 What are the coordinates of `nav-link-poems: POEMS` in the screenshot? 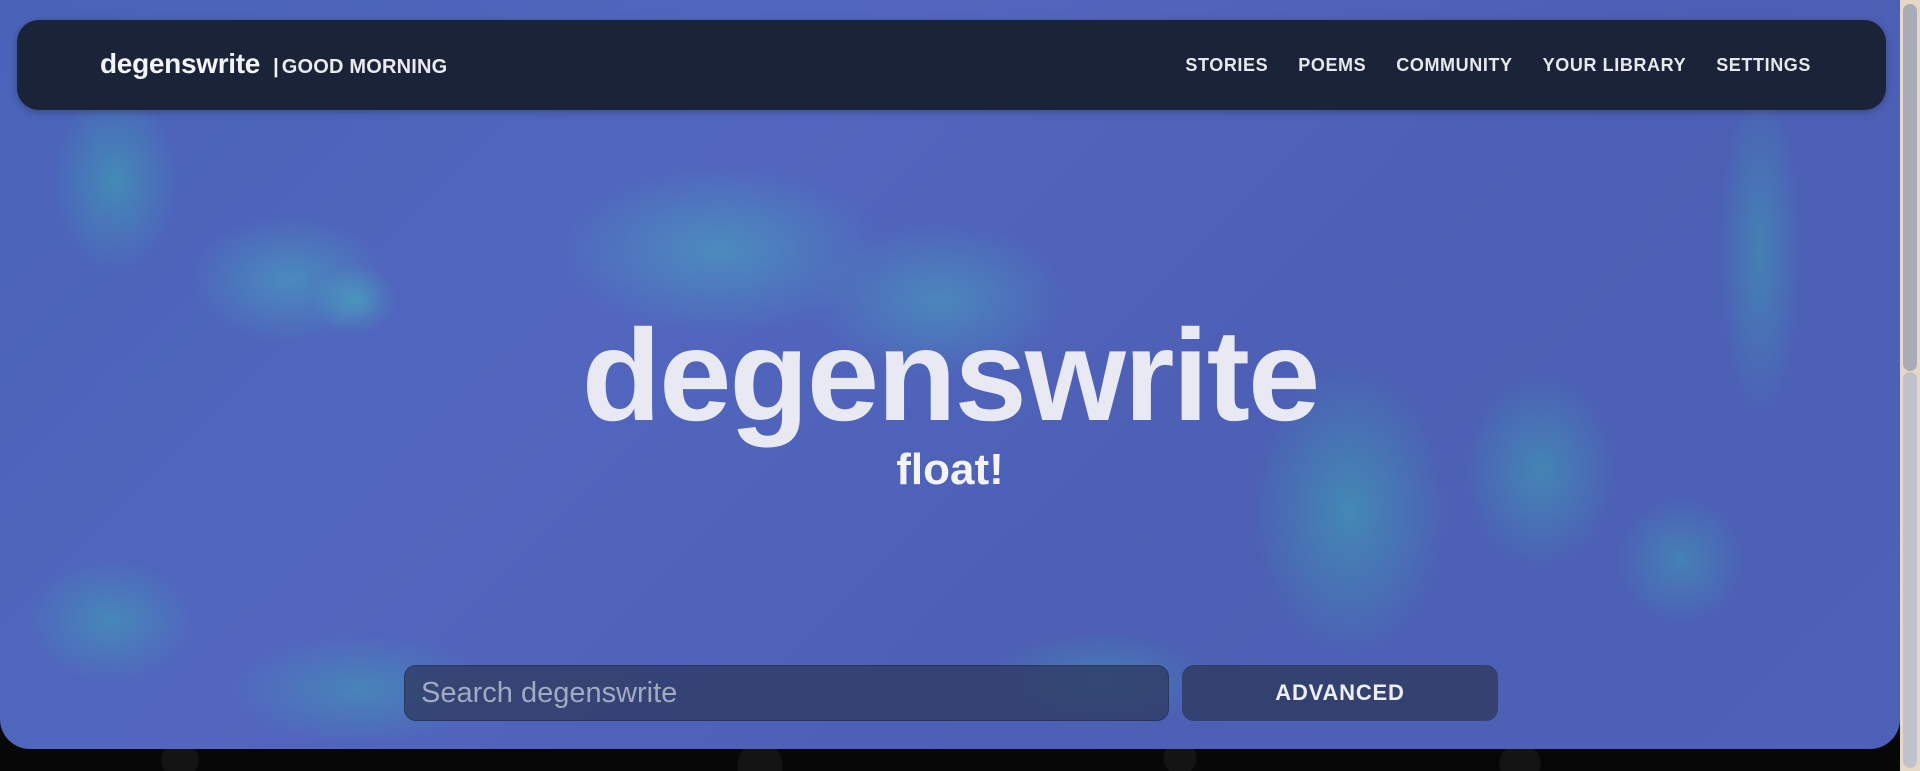 It's located at (1332, 65).